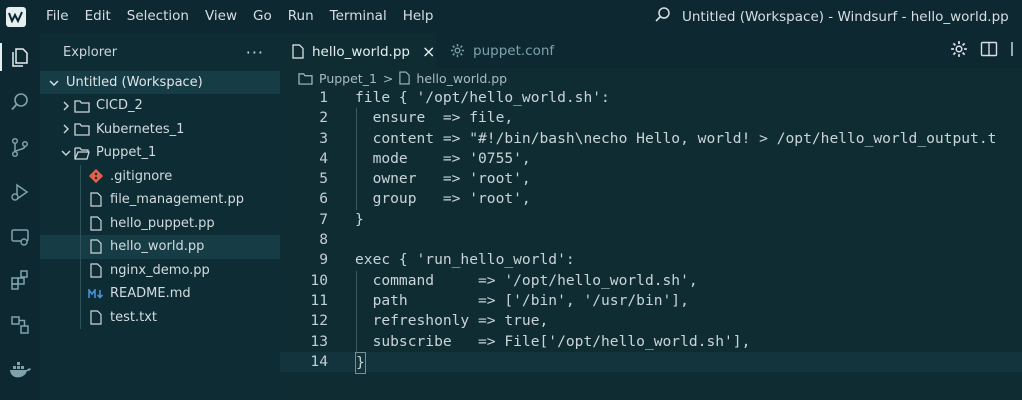 The height and width of the screenshot is (400, 1022). What do you see at coordinates (514, 50) in the screenshot?
I see `tab-label: puppet.conf` at bounding box center [514, 50].